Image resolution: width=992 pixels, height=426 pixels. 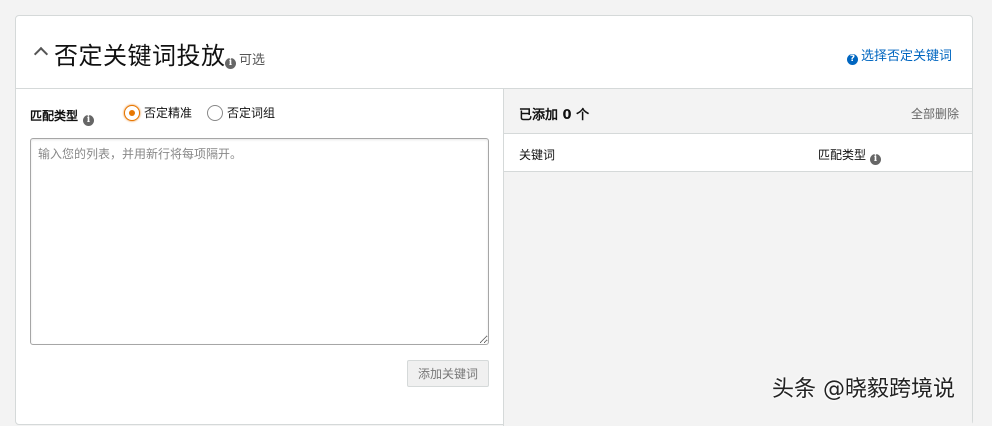 I want to click on select-negative-keywords-link: ? 选择否定关键词, so click(x=899, y=55).